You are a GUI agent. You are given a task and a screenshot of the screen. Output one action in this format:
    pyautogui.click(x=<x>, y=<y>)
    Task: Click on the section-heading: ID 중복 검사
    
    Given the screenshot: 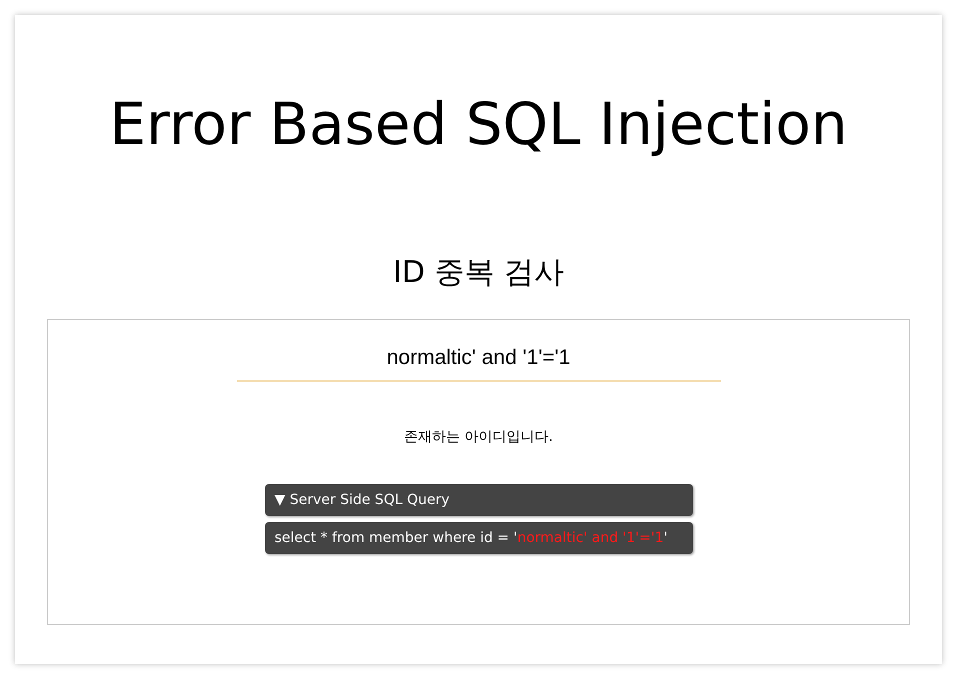 What is the action you would take?
    pyautogui.click(x=478, y=272)
    